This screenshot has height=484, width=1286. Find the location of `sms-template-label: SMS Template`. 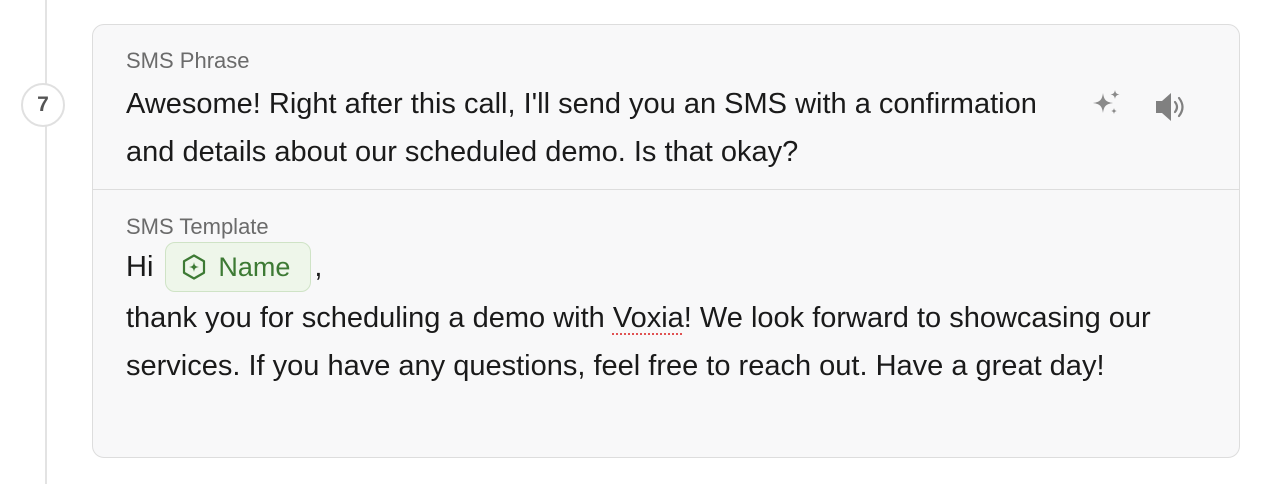

sms-template-label: SMS Template is located at coordinates (197, 226).